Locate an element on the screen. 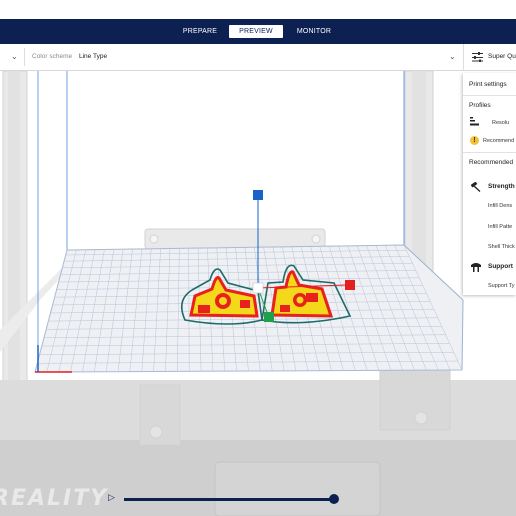  sliders-icon is located at coordinates (477, 57).